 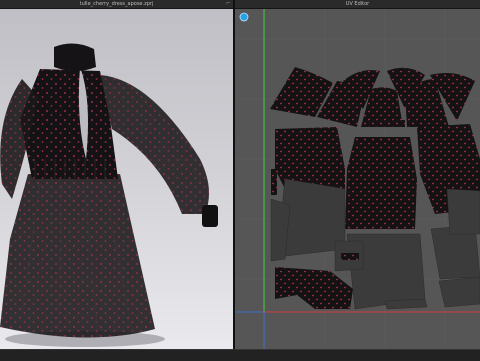 What do you see at coordinates (244, 17) in the screenshot?
I see `gizmo-icon` at bounding box center [244, 17].